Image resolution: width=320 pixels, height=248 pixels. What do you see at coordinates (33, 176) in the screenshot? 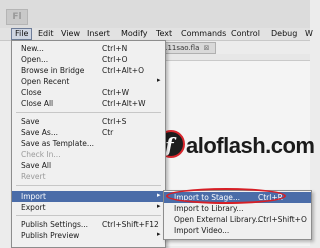
I see `menu-item-revert: Revert` at bounding box center [33, 176].